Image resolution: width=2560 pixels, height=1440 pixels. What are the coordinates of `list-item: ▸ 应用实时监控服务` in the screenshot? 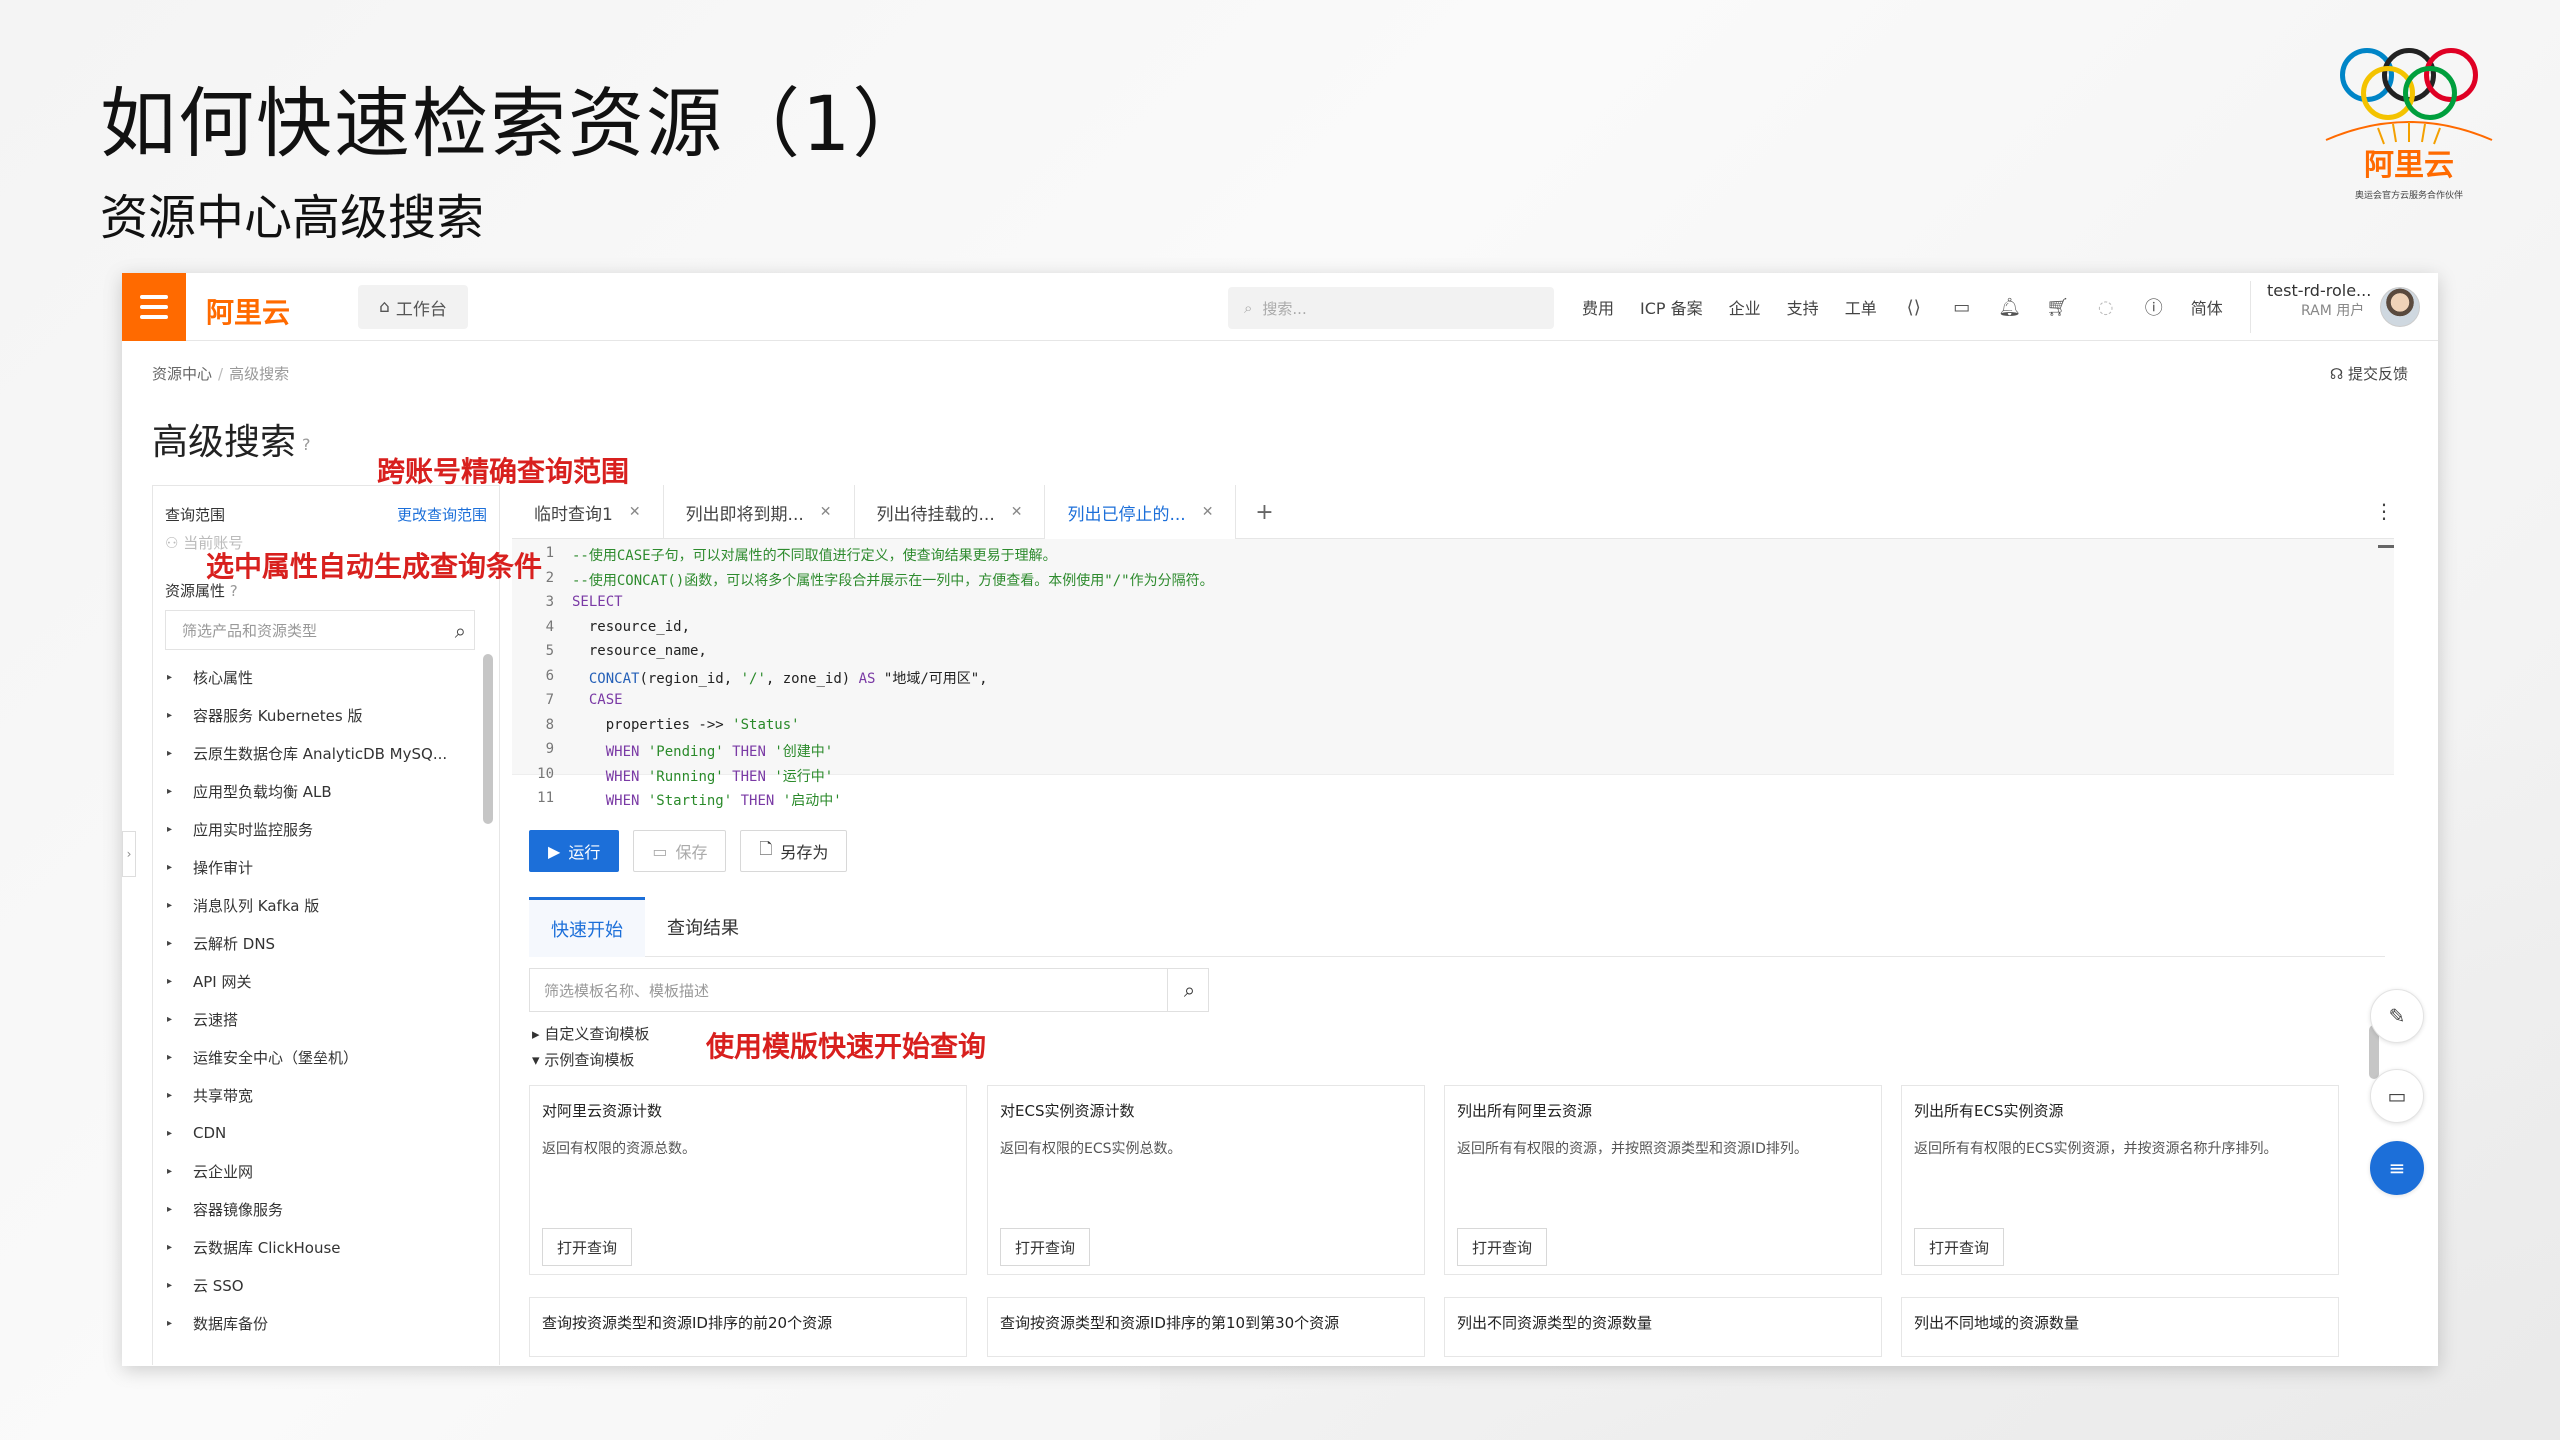 It's located at (317, 829).